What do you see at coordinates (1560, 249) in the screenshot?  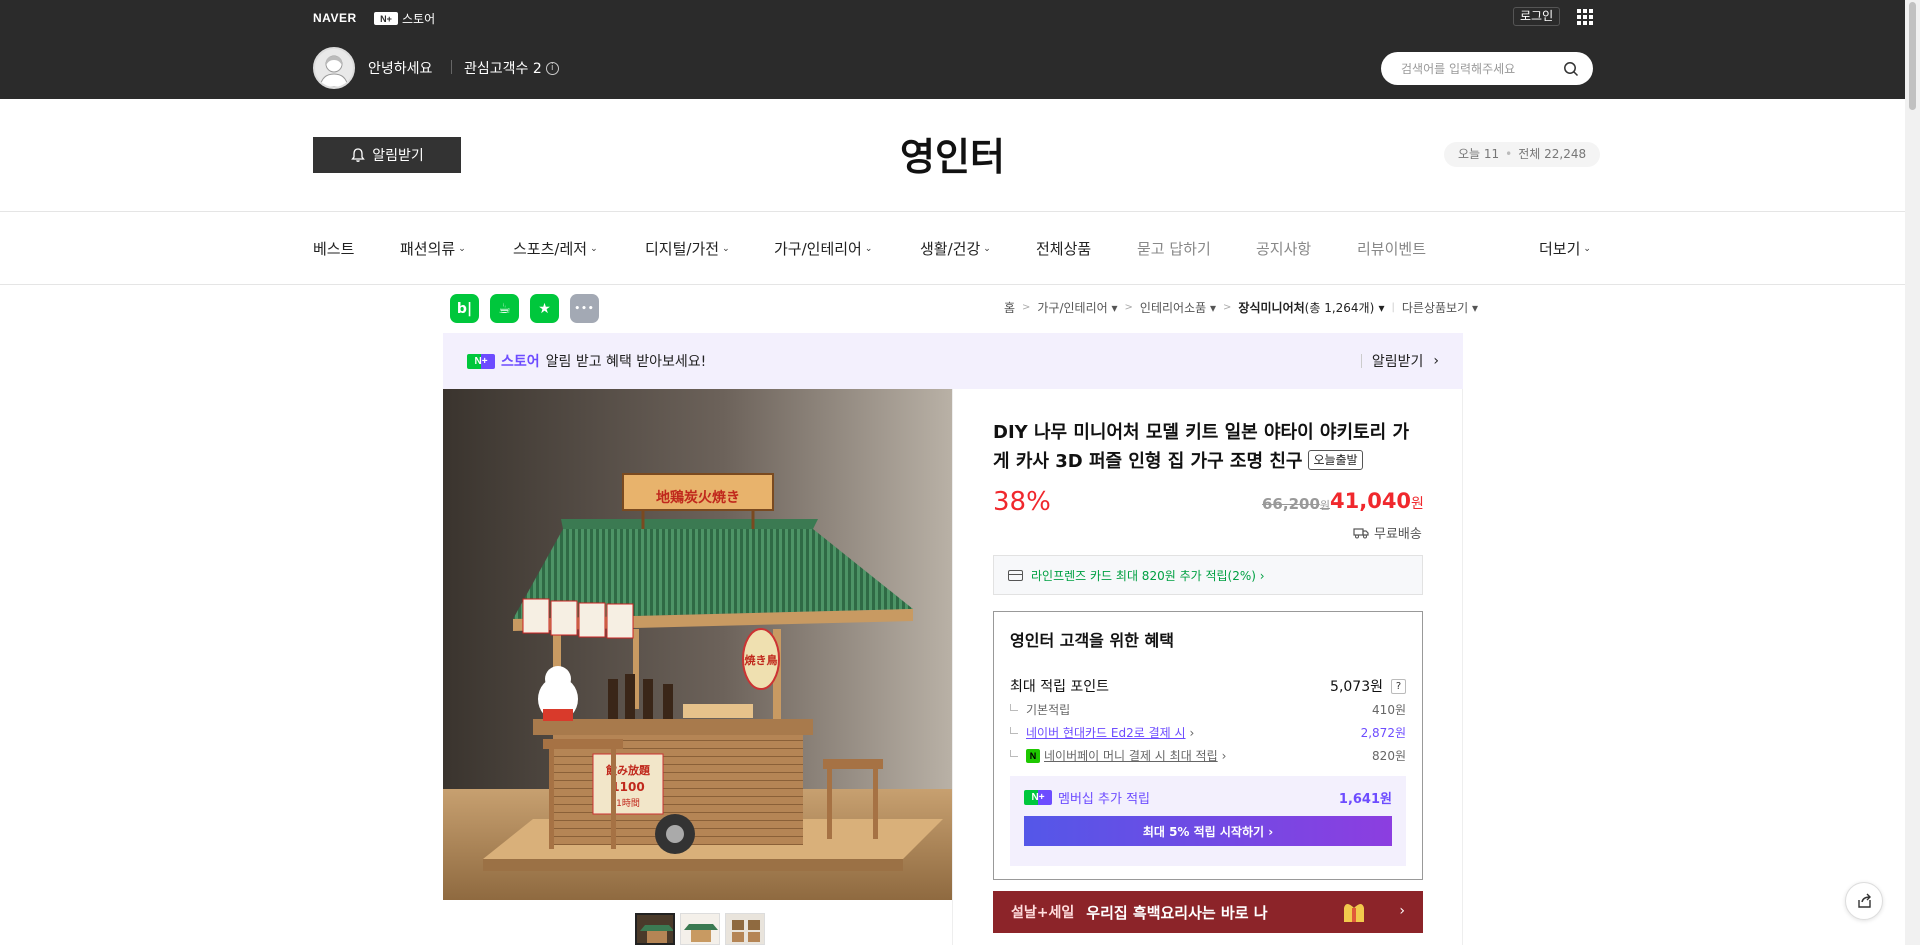 I see `nav-label: 더보기` at bounding box center [1560, 249].